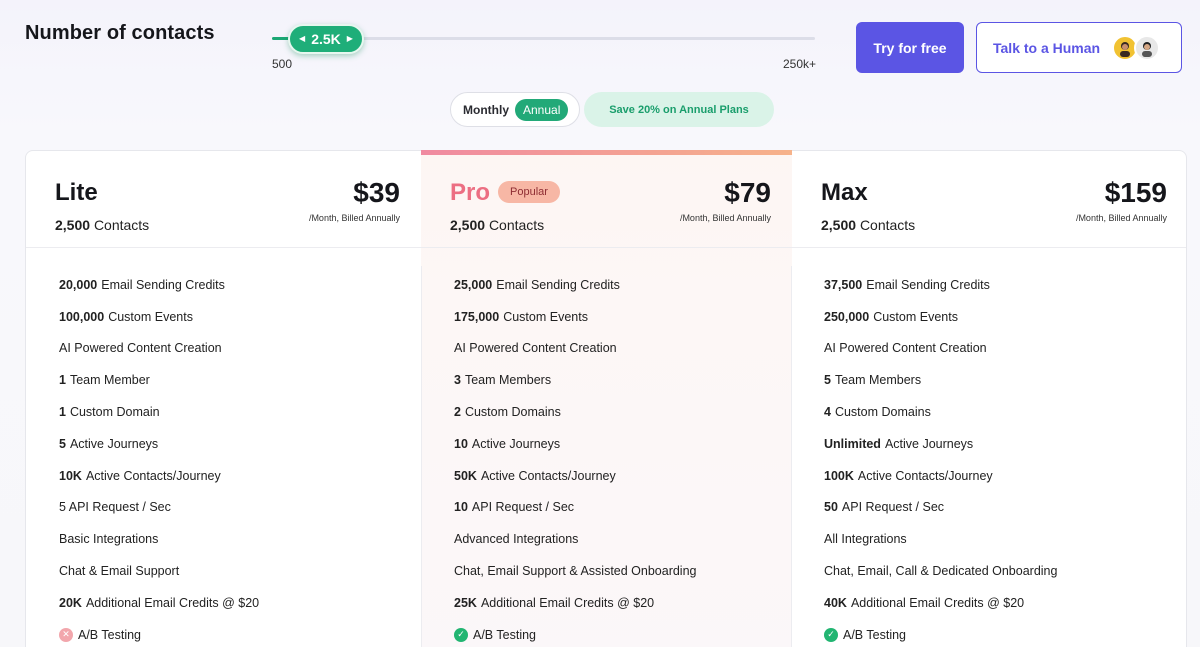 The width and height of the screenshot is (1200, 647). I want to click on feature-item: 175,000 Custom Events, so click(575, 317).